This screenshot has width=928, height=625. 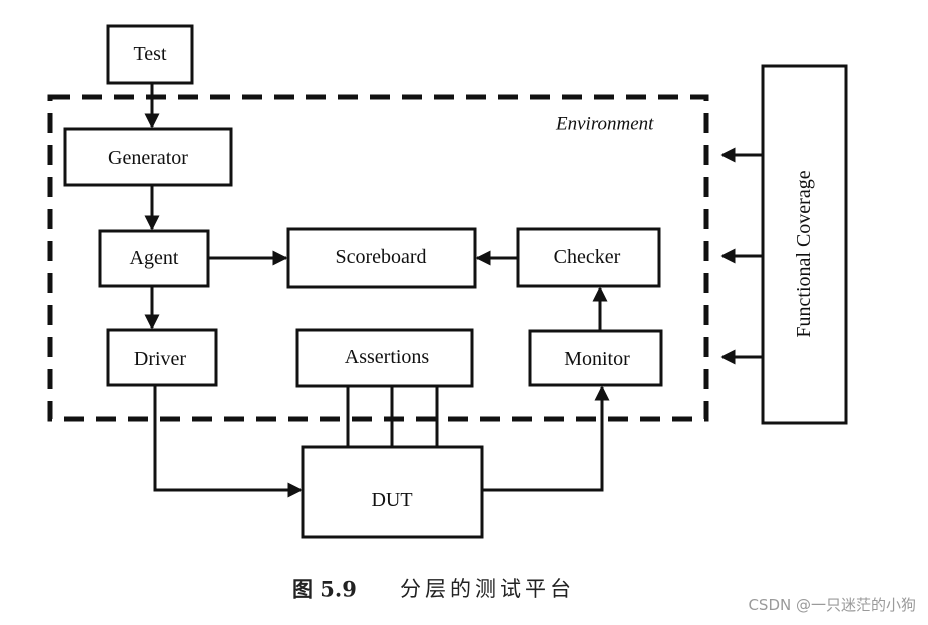 What do you see at coordinates (804, 253) in the screenshot?
I see `node-functional-coverage-label: Functional Coverage` at bounding box center [804, 253].